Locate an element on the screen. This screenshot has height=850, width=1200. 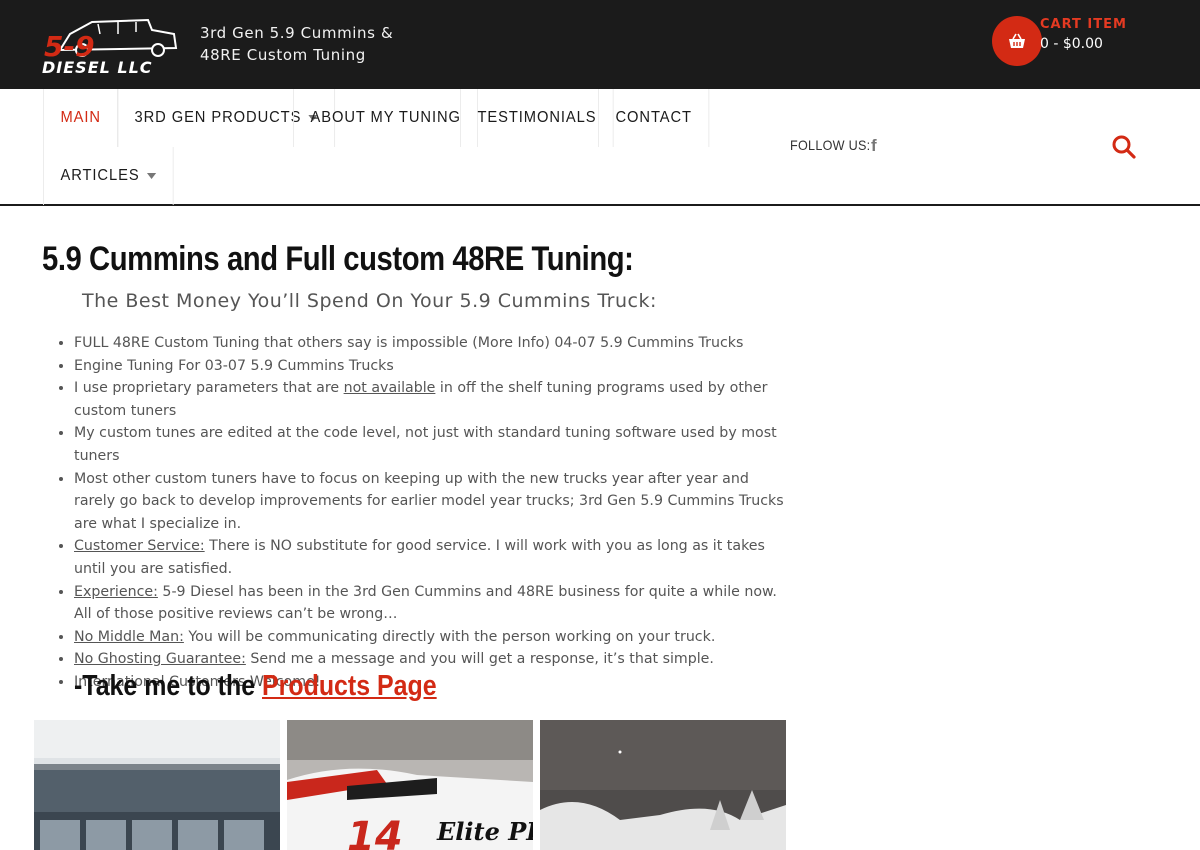
race-car-photo: Elite PETRO 14 is located at coordinates (410, 785).